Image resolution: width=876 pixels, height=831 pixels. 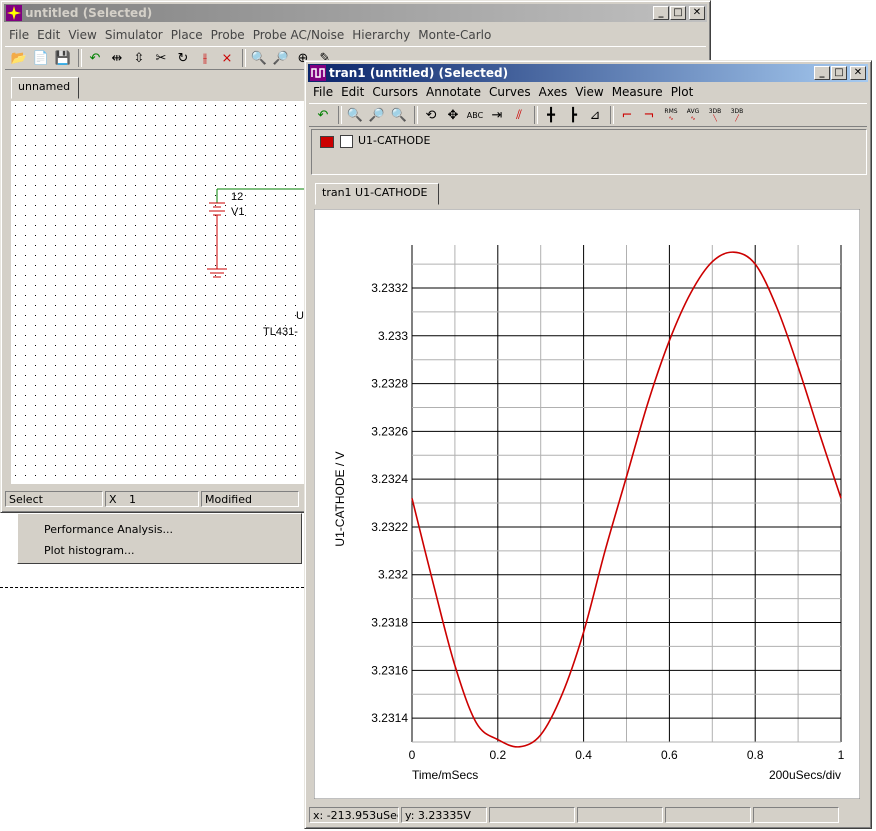 I want to click on menu-measure: Measure, so click(x=637, y=92).